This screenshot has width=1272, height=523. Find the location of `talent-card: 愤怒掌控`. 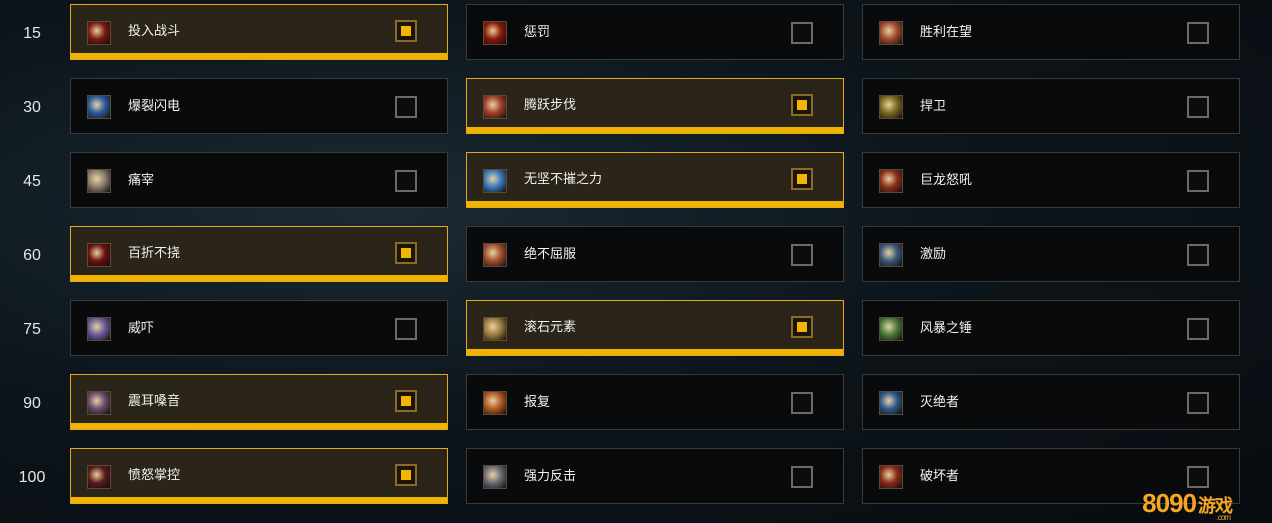

talent-card: 愤怒掌控 is located at coordinates (259, 476).